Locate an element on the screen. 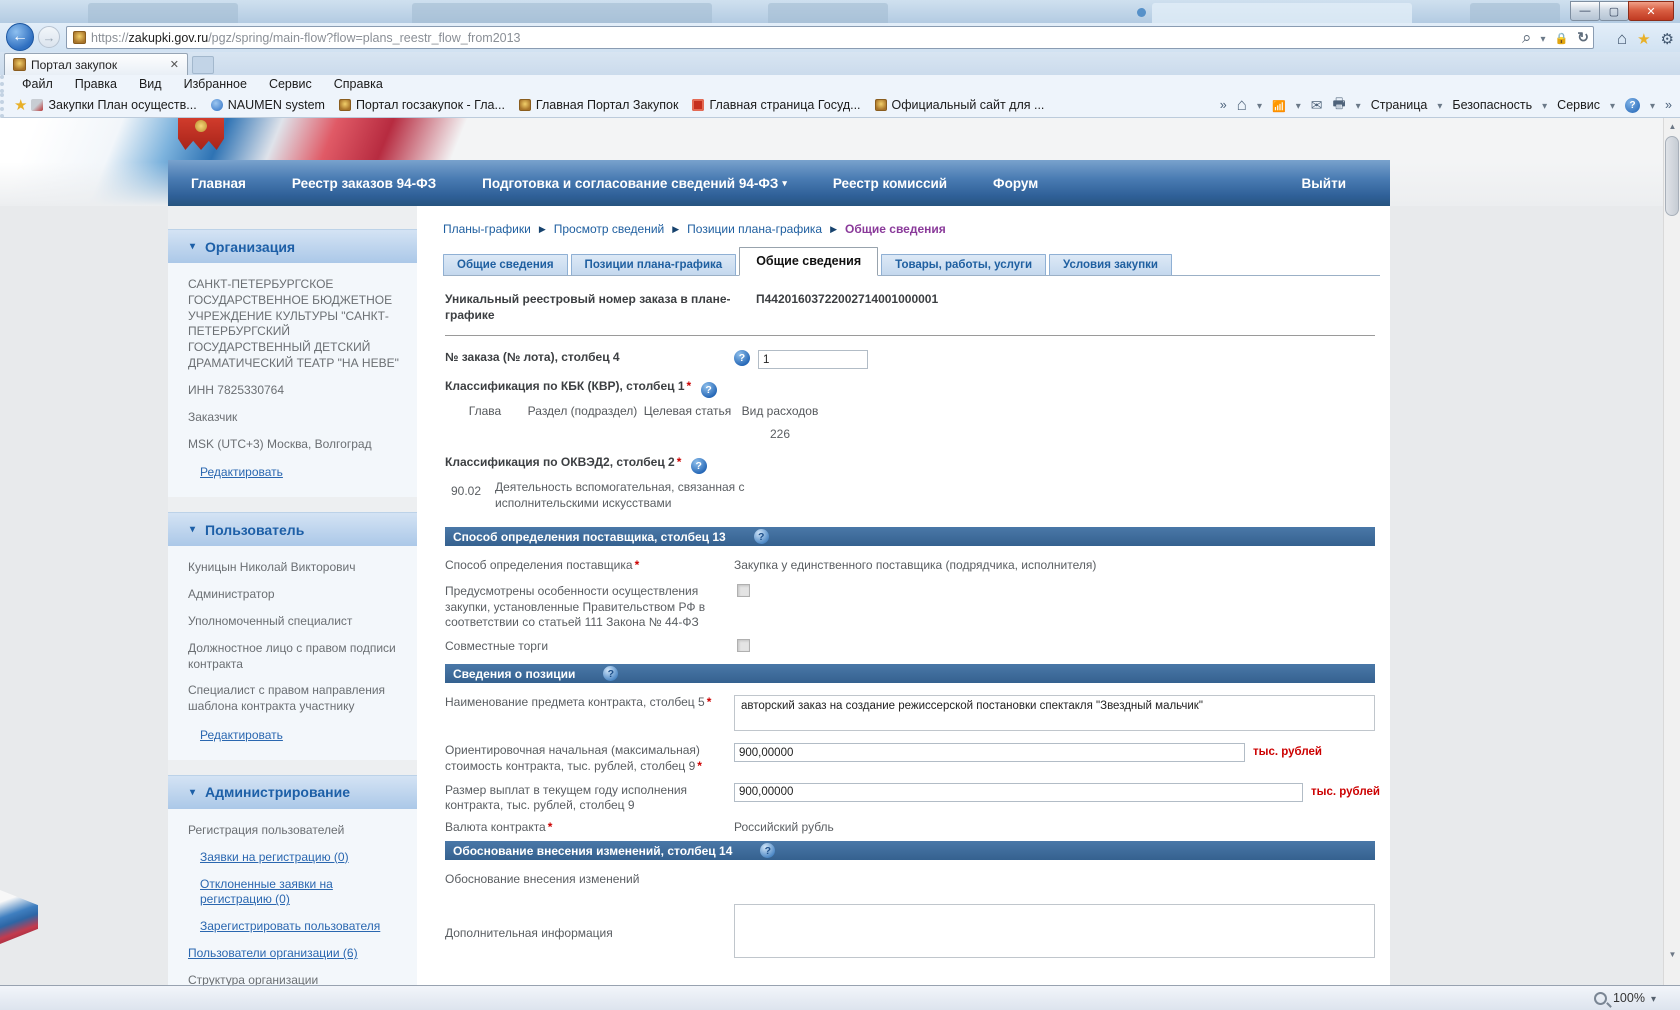 The image size is (1680, 1010). tab-plan-positions: Позиции плана-графика is located at coordinates (653, 264).